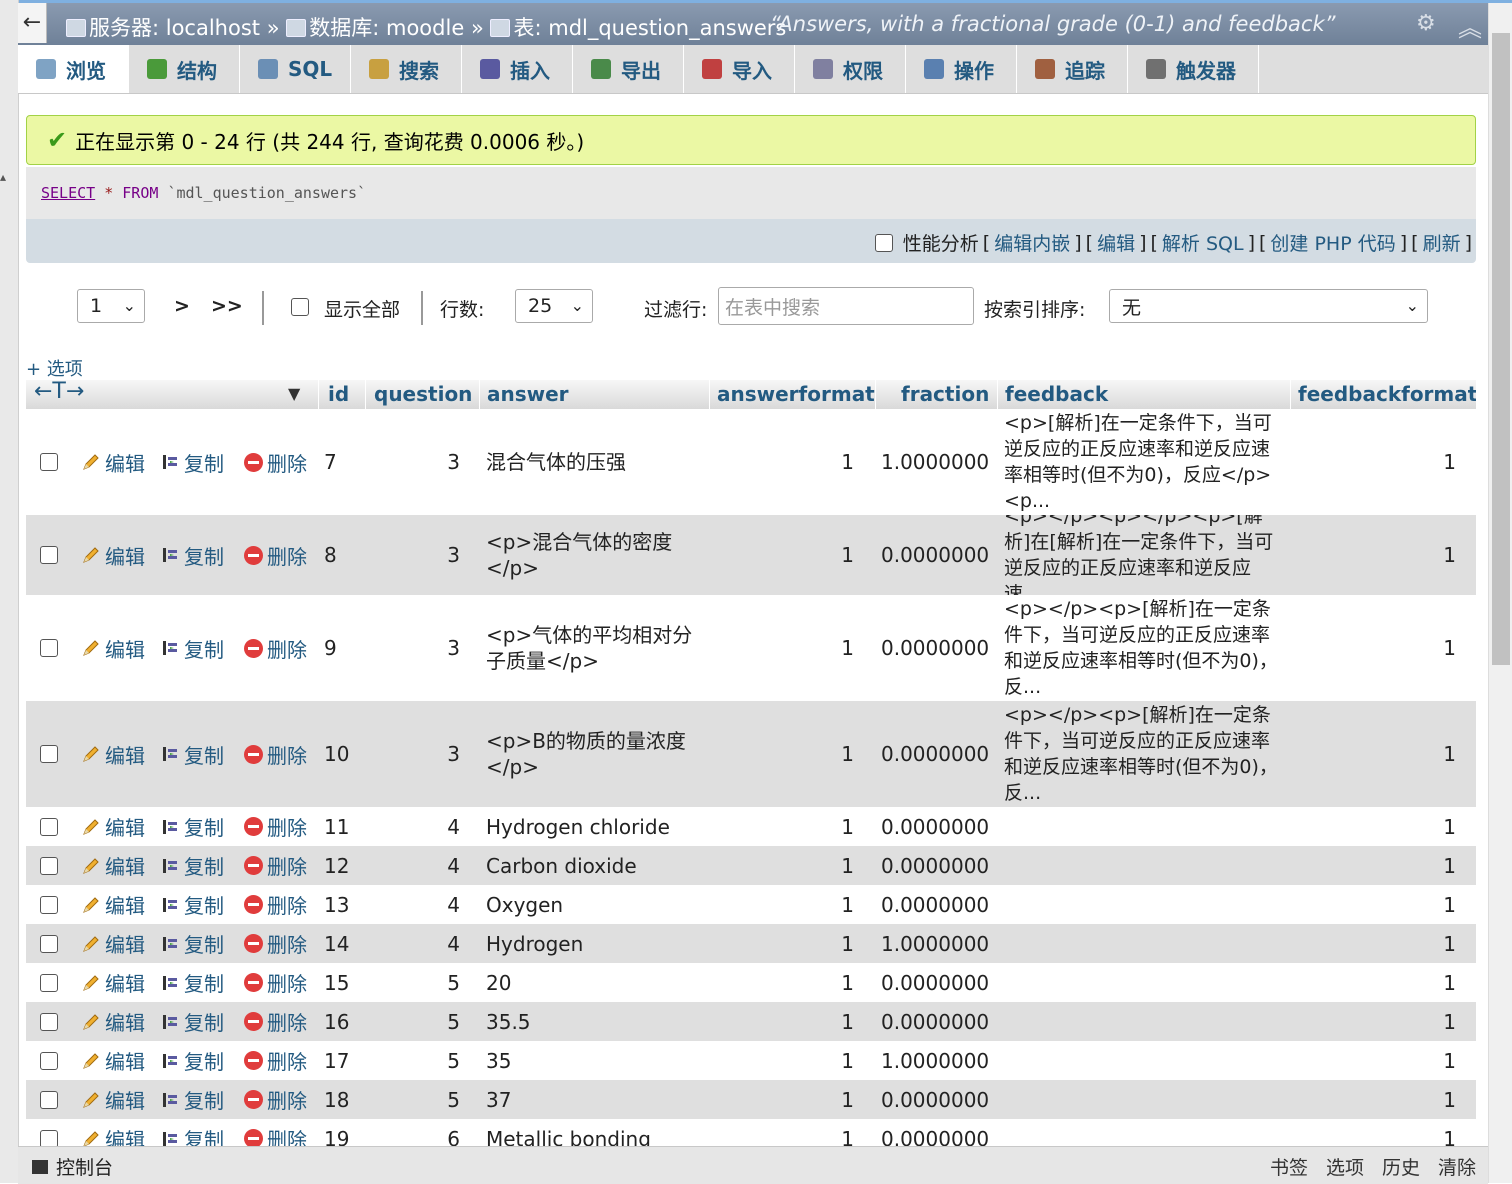 This screenshot has height=1184, width=1512. I want to click on back-button: ←, so click(32, 23).